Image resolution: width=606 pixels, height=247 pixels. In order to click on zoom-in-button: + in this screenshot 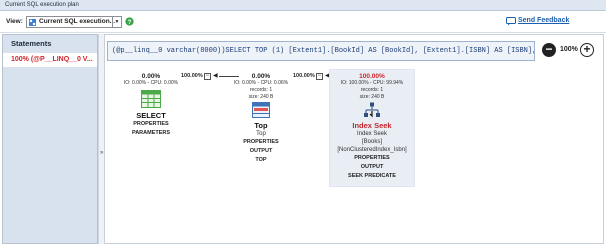, I will do `click(587, 50)`.